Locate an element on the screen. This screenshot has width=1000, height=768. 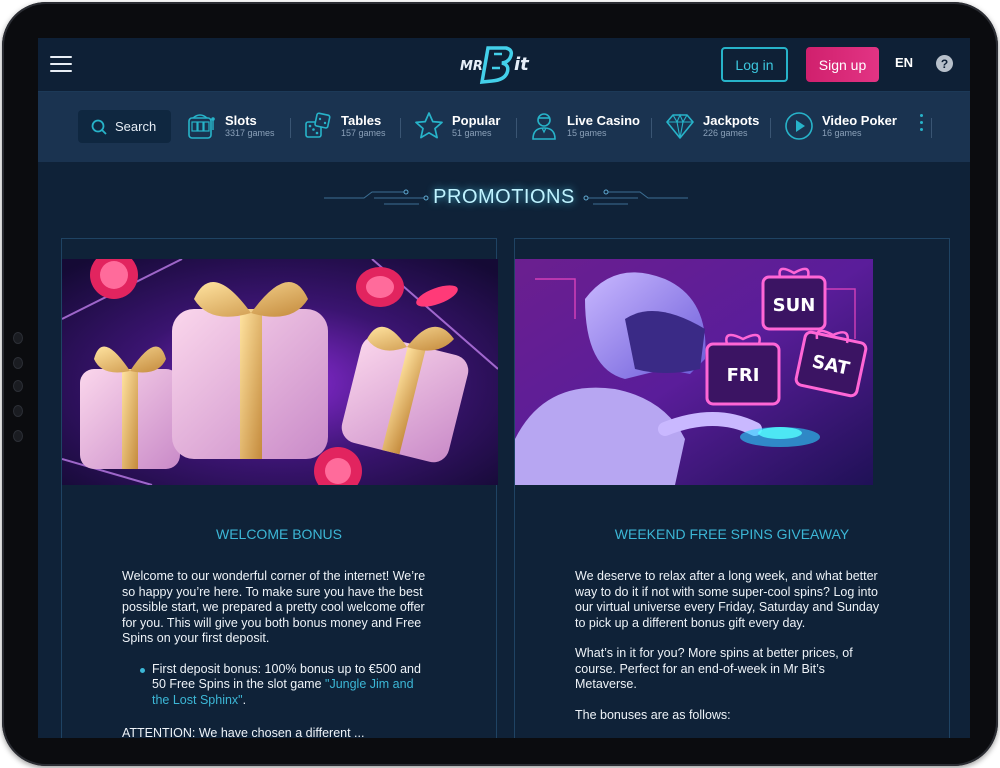
login-button: Log in is located at coordinates (754, 64).